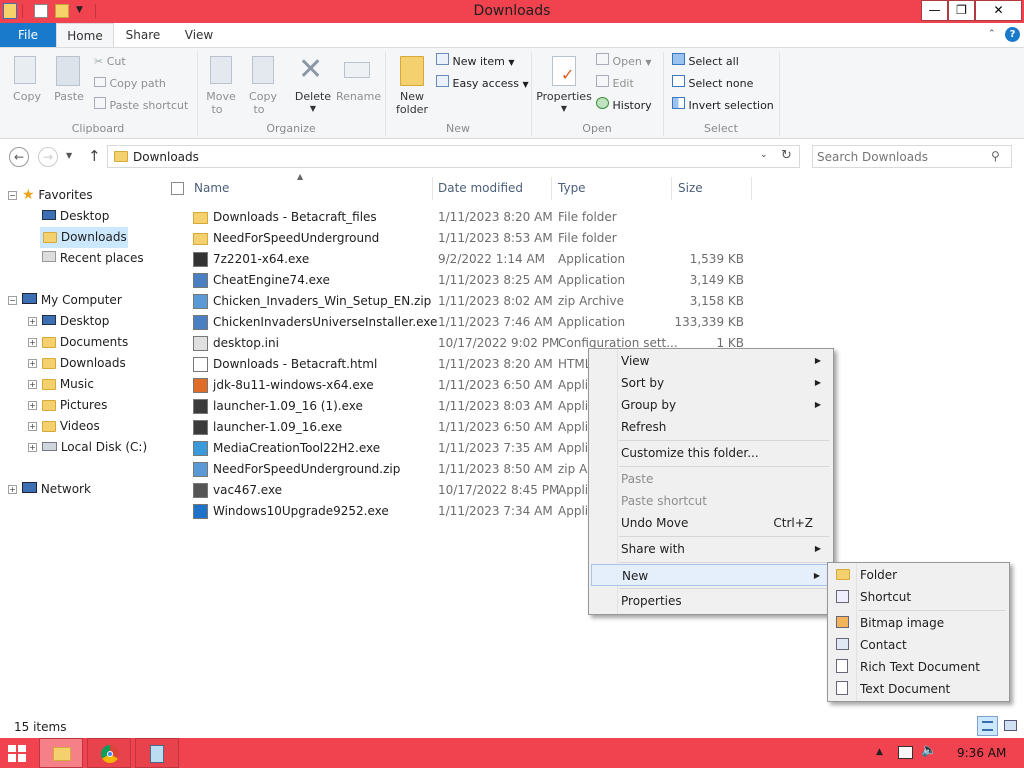 The width and height of the screenshot is (1024, 768). What do you see at coordinates (221, 86) in the screenshot?
I see `move-to-button: Move to` at bounding box center [221, 86].